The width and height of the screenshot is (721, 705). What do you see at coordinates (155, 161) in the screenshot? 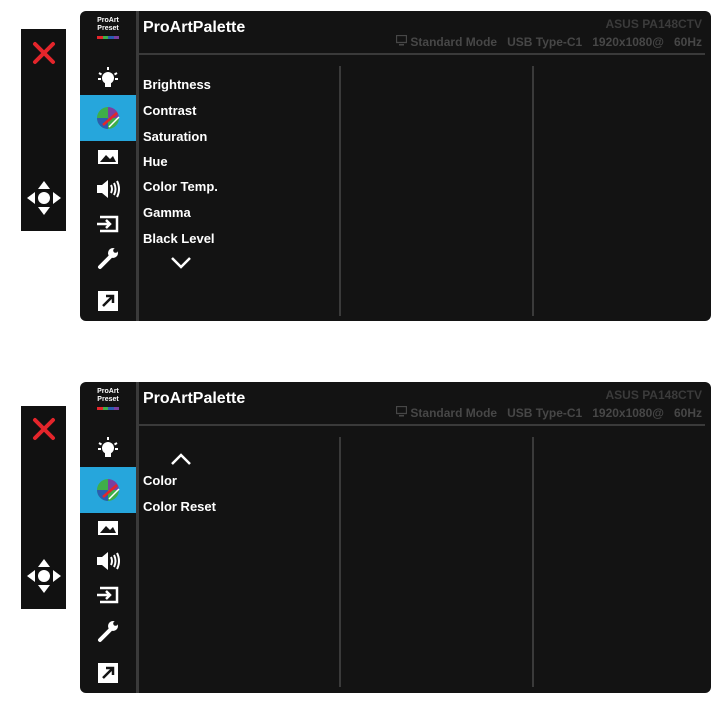
I see `menu-item-hue: Hue` at bounding box center [155, 161].